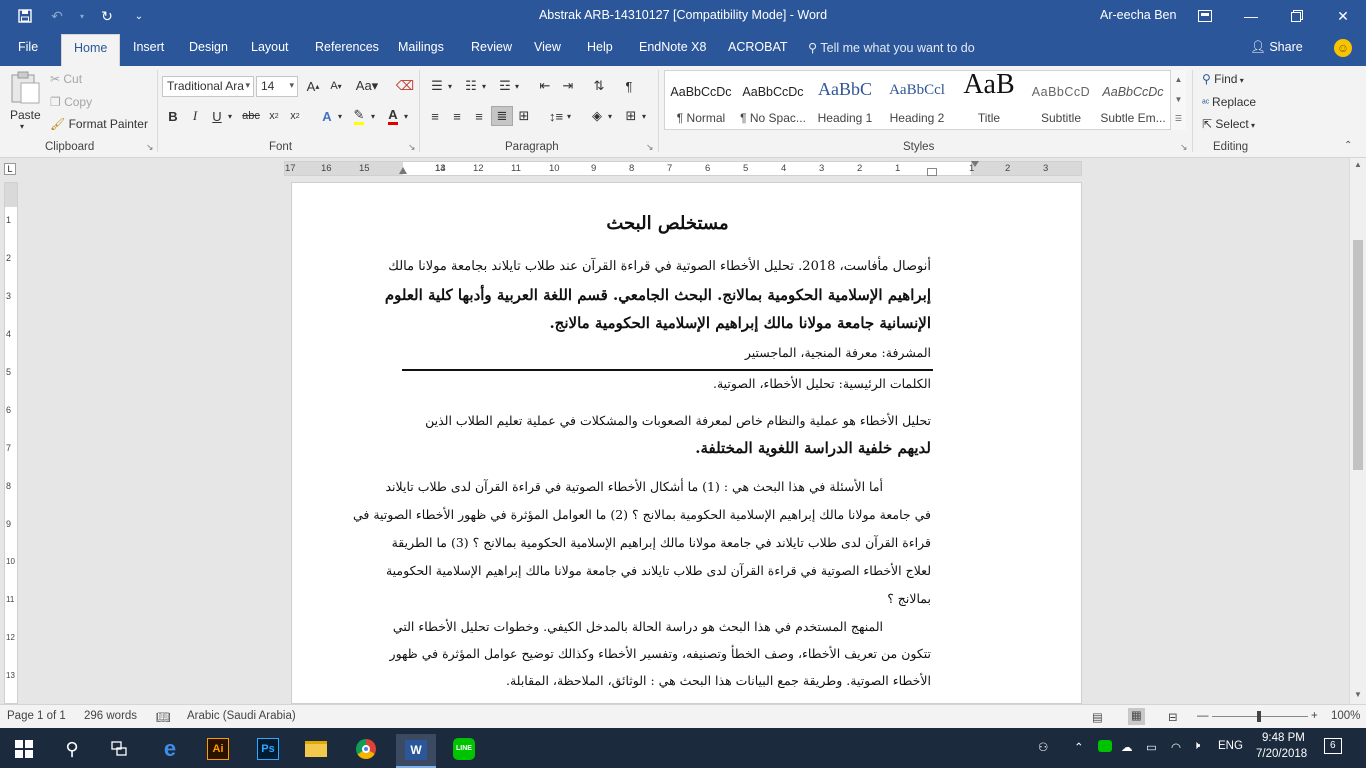 The width and height of the screenshot is (1366, 768). I want to click on find-button: ⚲ Find ▾, so click(1223, 79).